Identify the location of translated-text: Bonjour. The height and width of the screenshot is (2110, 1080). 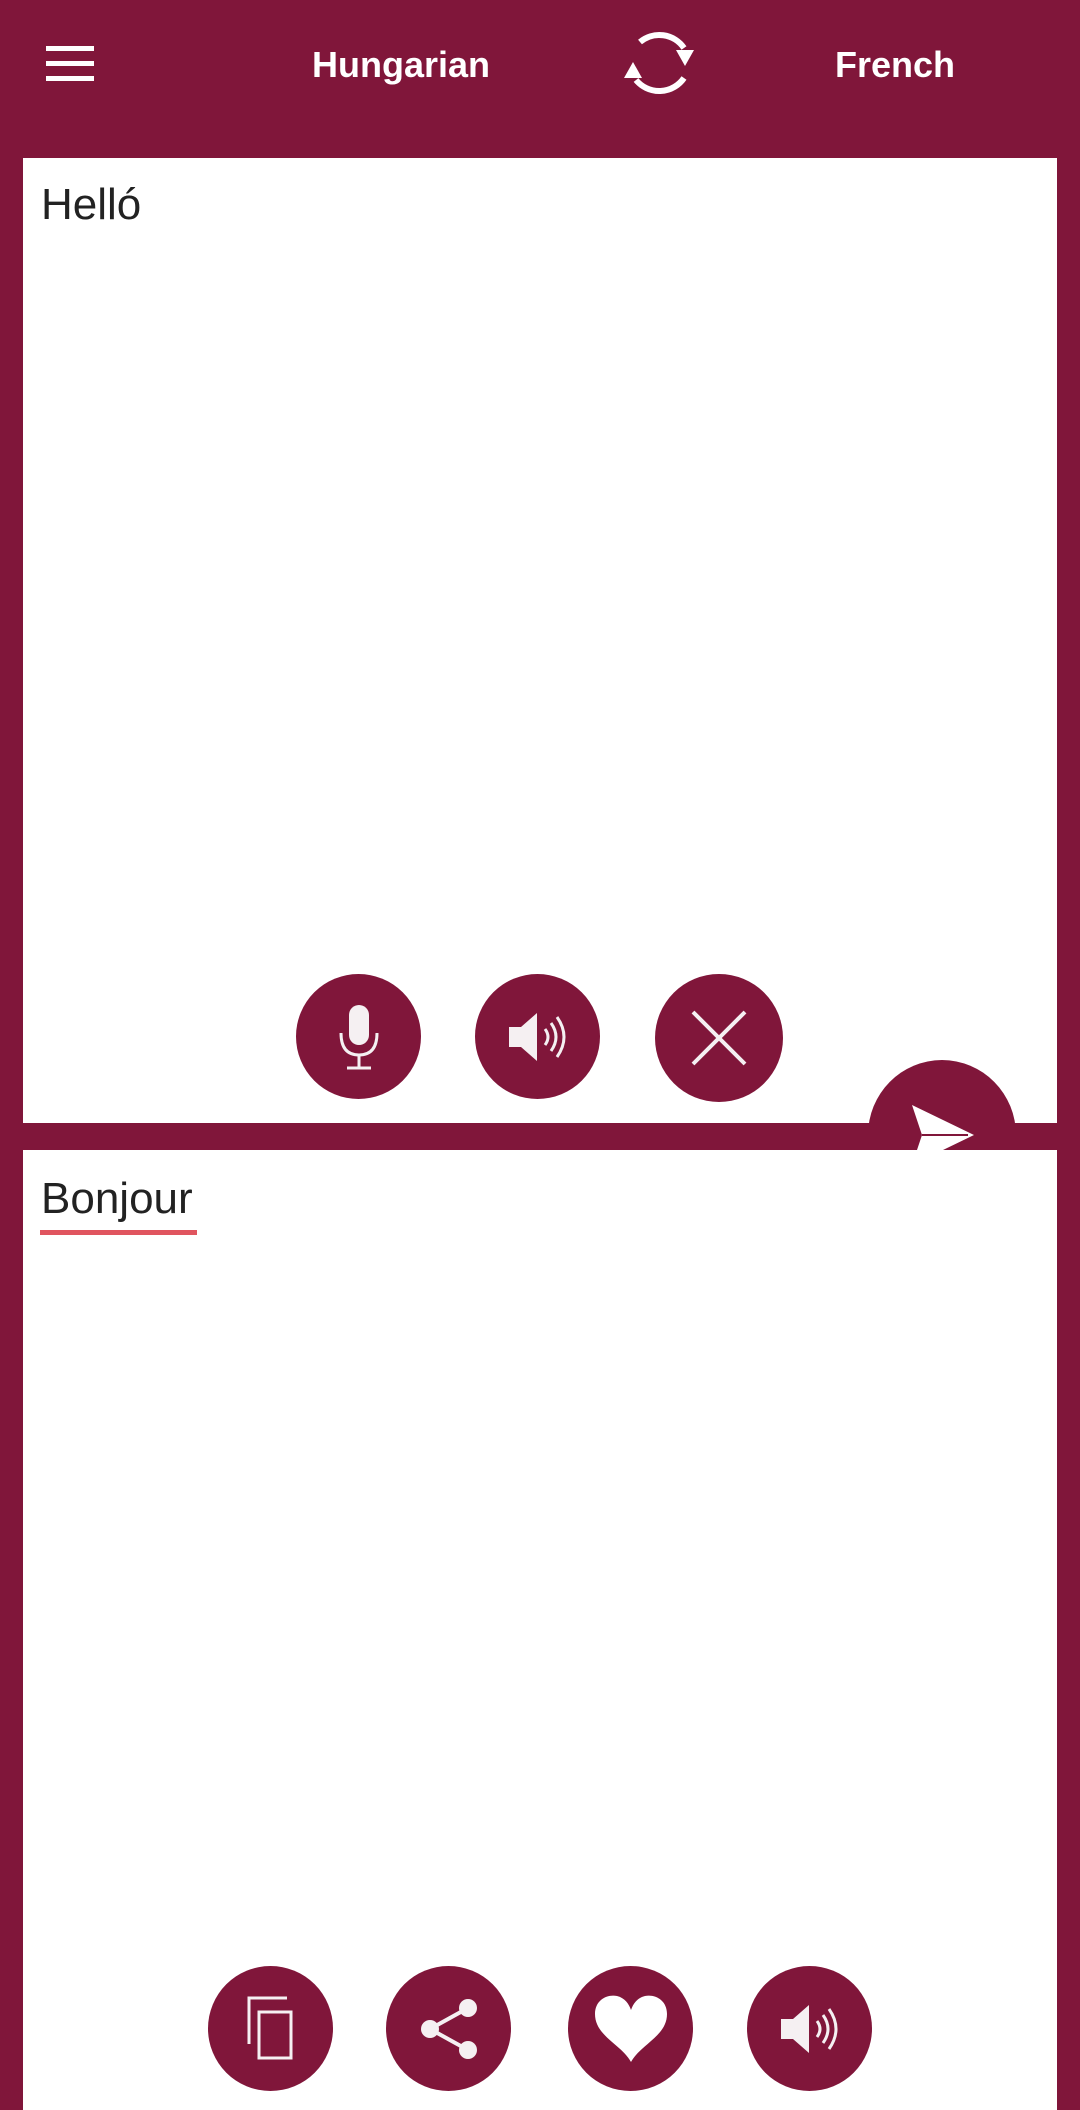
(117, 1198).